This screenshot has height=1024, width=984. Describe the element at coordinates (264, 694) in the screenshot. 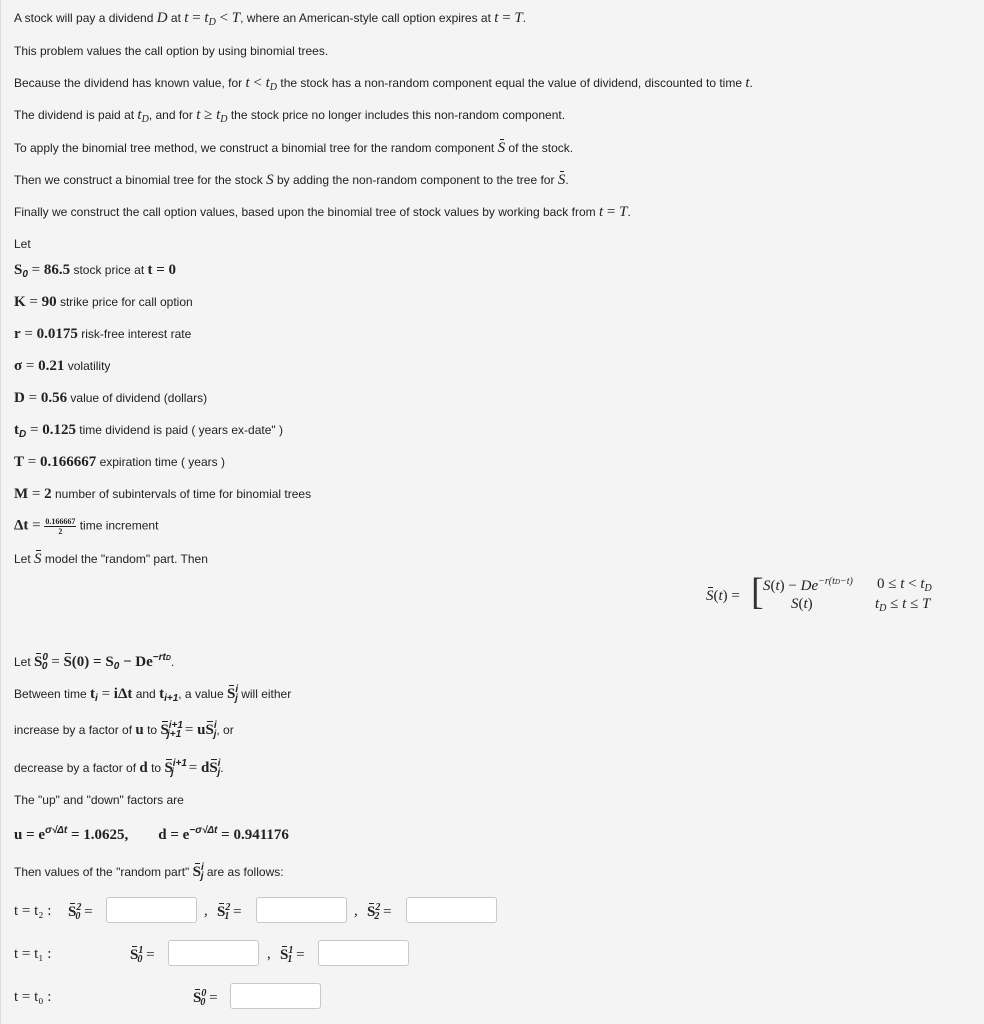

I see `text: will either` at that location.